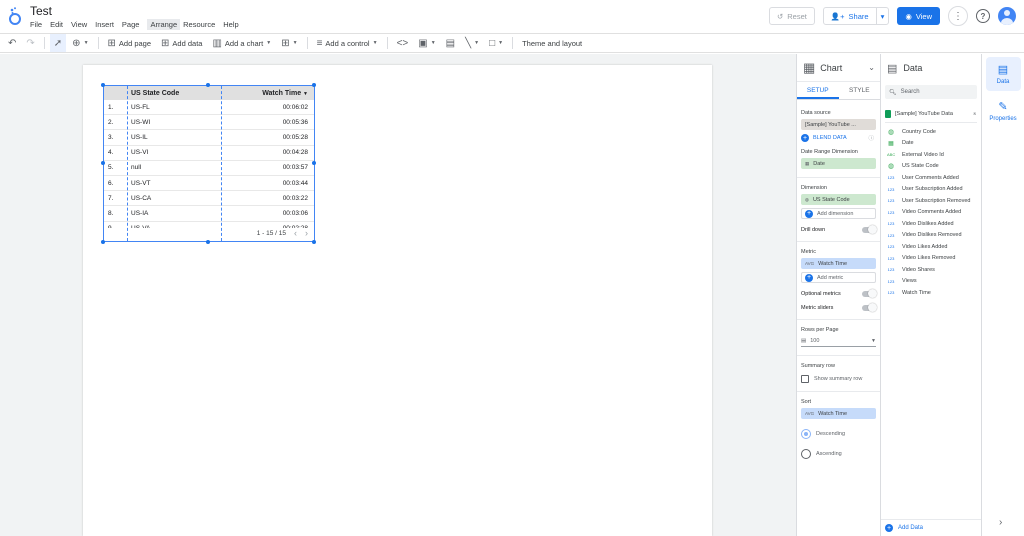  I want to click on rail-data-button: ▤ Data, so click(1003, 74).